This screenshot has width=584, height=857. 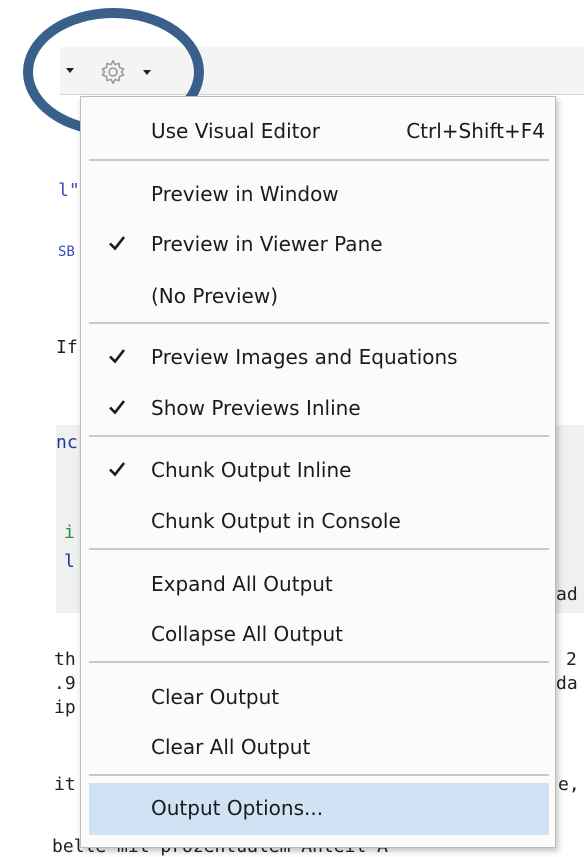 I want to click on menu-item-use-visual-editor: Use Visual Editor Ctrl+Shift+F4, so click(x=318, y=131).